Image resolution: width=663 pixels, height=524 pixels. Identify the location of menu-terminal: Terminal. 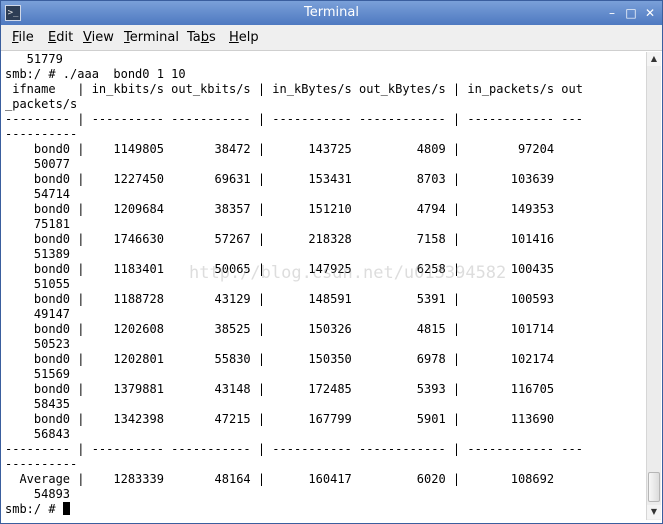
(151, 37).